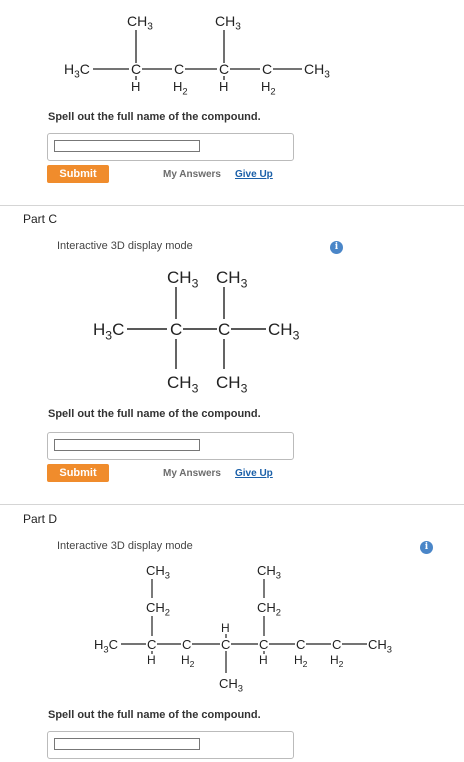 This screenshot has height=762, width=464. Describe the element at coordinates (40, 219) in the screenshot. I see `part-title: Part C` at that location.